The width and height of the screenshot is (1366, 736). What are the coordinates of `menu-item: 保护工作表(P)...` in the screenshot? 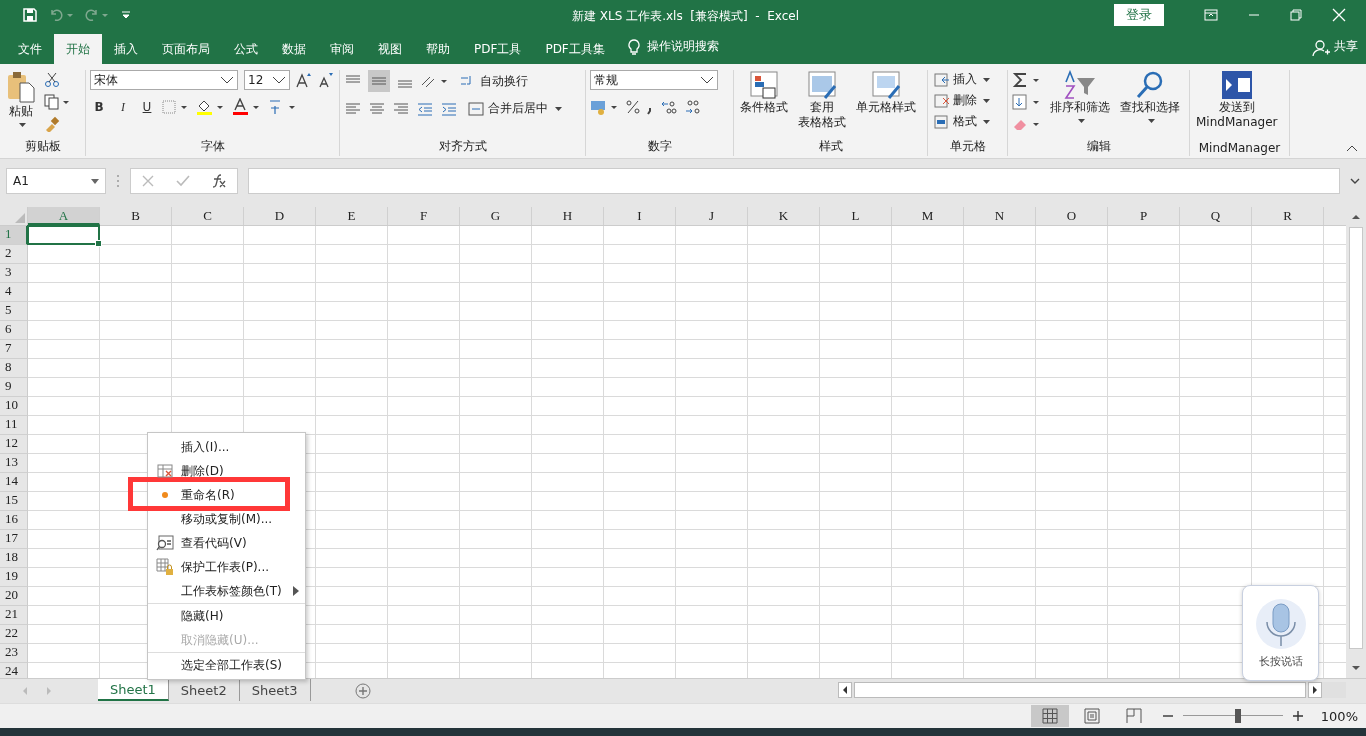 It's located at (226, 567).